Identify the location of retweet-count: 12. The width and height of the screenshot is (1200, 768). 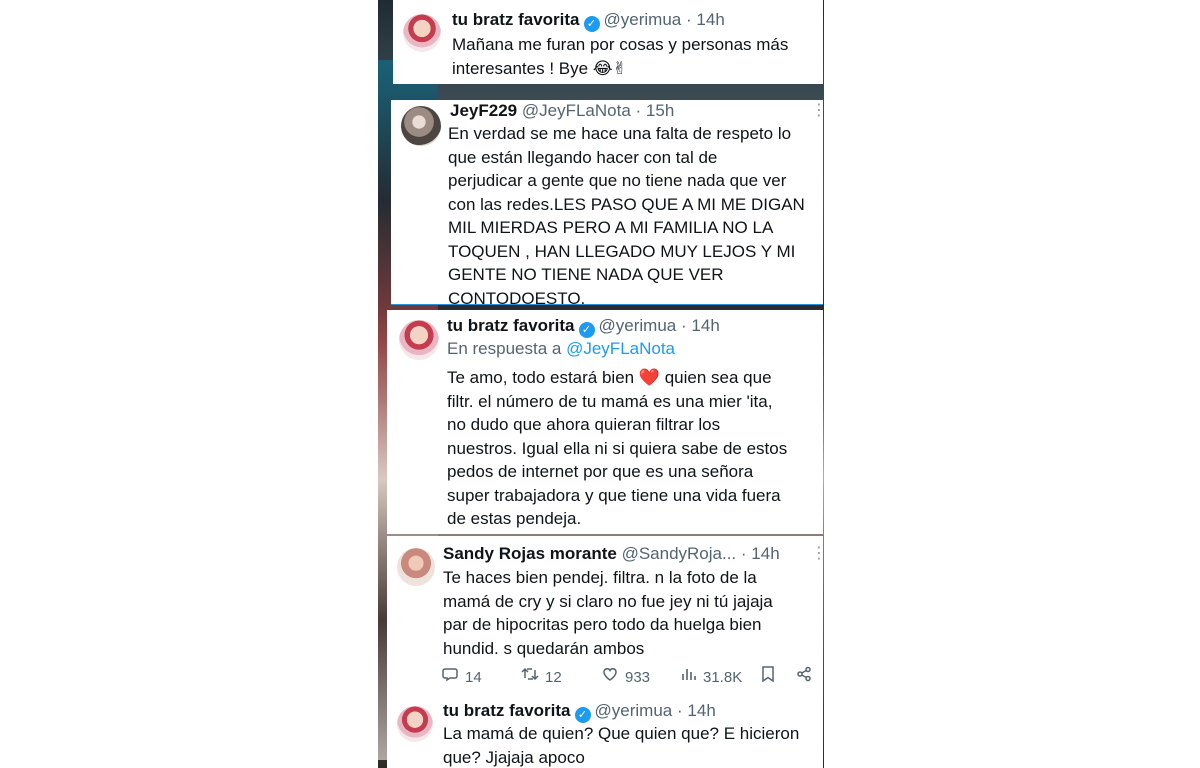
(553, 677).